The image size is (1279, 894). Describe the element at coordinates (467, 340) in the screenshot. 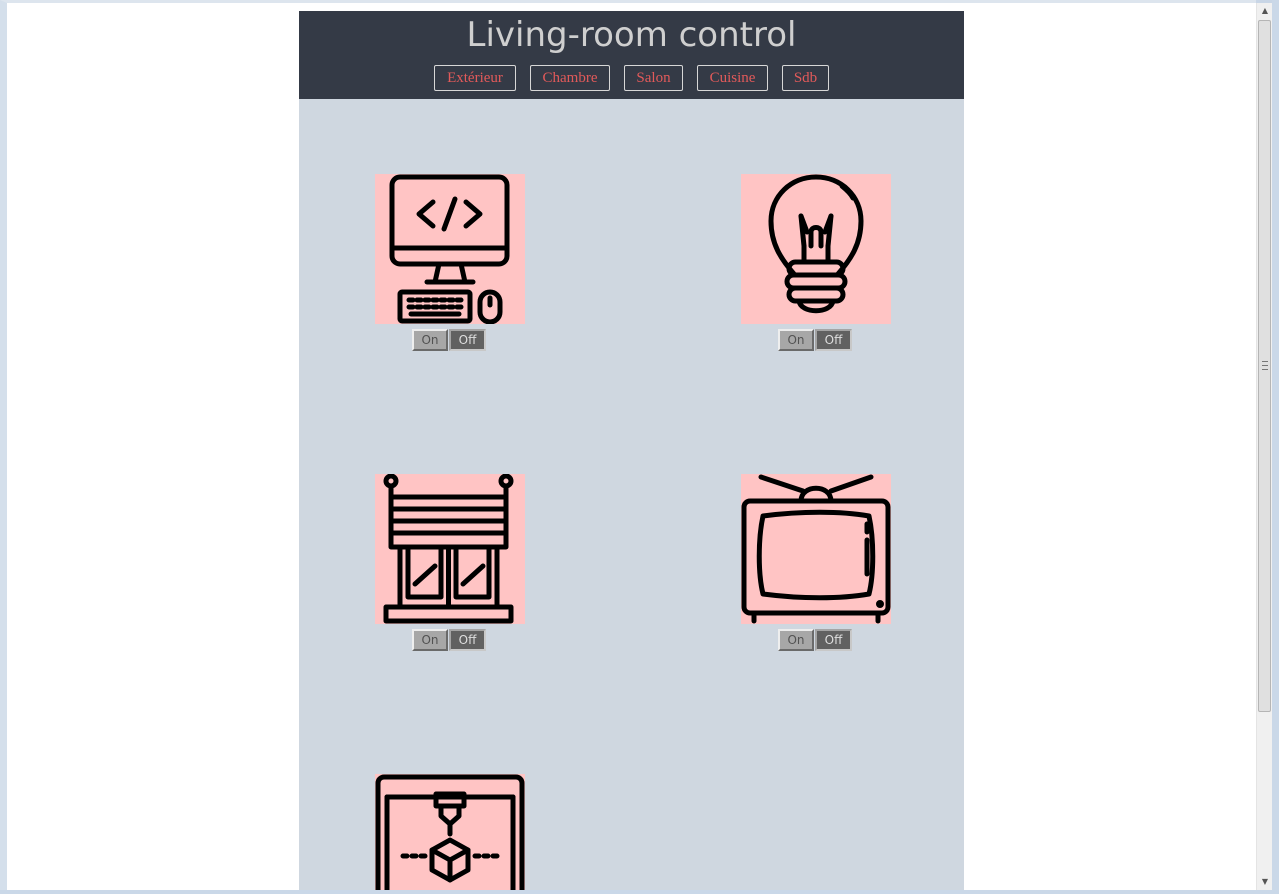

I see `computer-off-button: Off` at that location.